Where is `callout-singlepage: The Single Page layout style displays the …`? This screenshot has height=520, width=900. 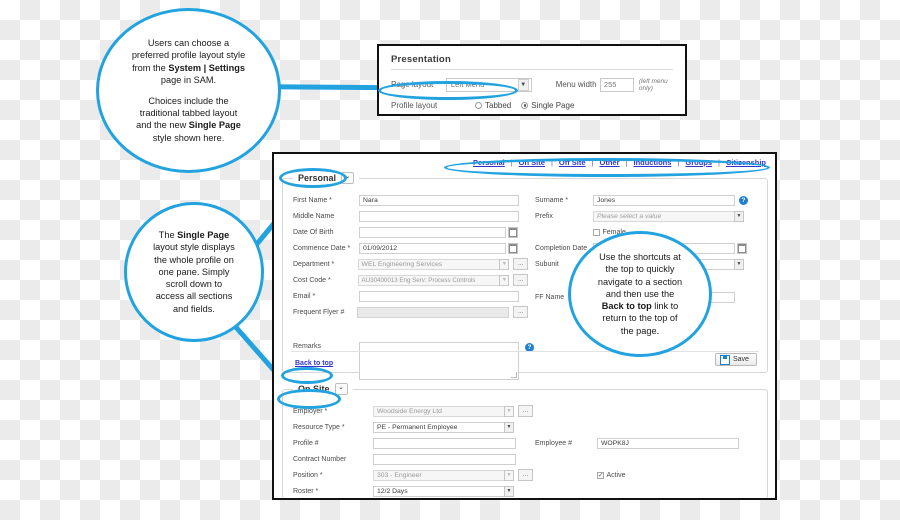 callout-singlepage: The Single Page layout style displays the … is located at coordinates (194, 272).